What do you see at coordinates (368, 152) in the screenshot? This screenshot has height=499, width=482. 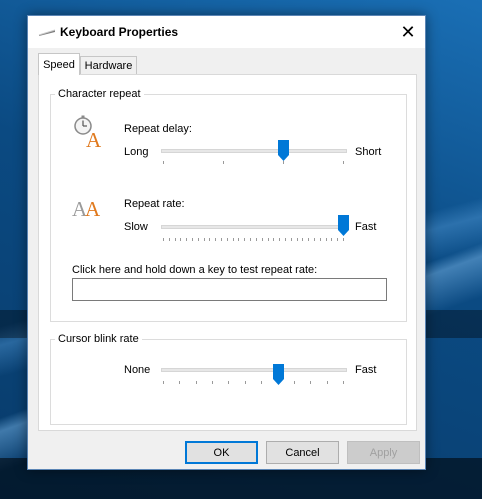 I see `repeat-delay-max-label: Short` at bounding box center [368, 152].